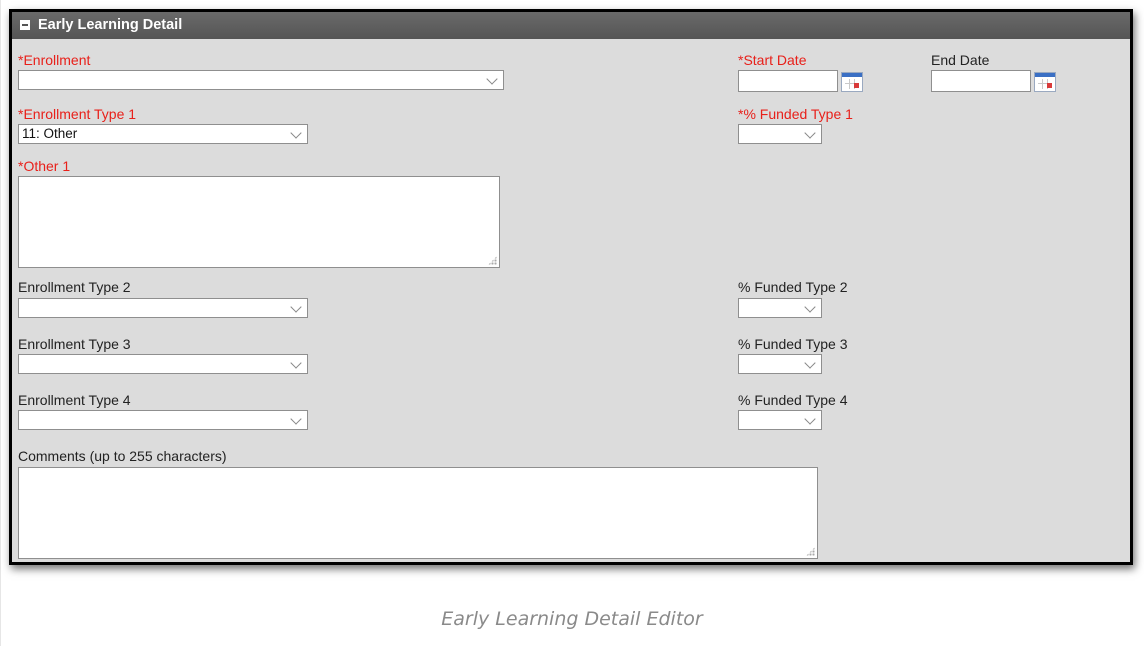 The width and height of the screenshot is (1144, 646). What do you see at coordinates (74, 400) in the screenshot?
I see `enrollment-type-4-label: Enrollment Type 4` at bounding box center [74, 400].